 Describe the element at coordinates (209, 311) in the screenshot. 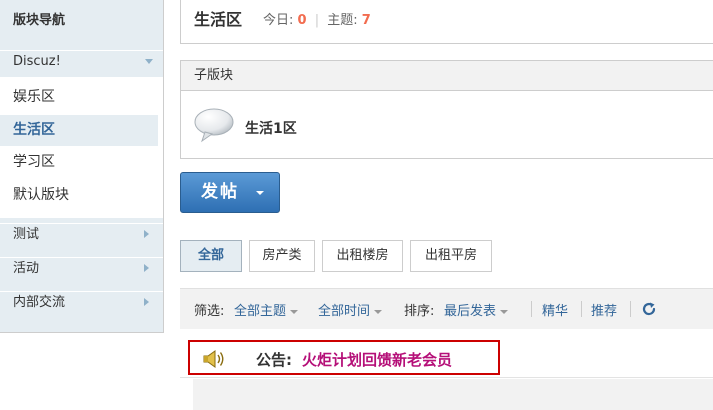

I see `filter-label: 筛选:` at that location.